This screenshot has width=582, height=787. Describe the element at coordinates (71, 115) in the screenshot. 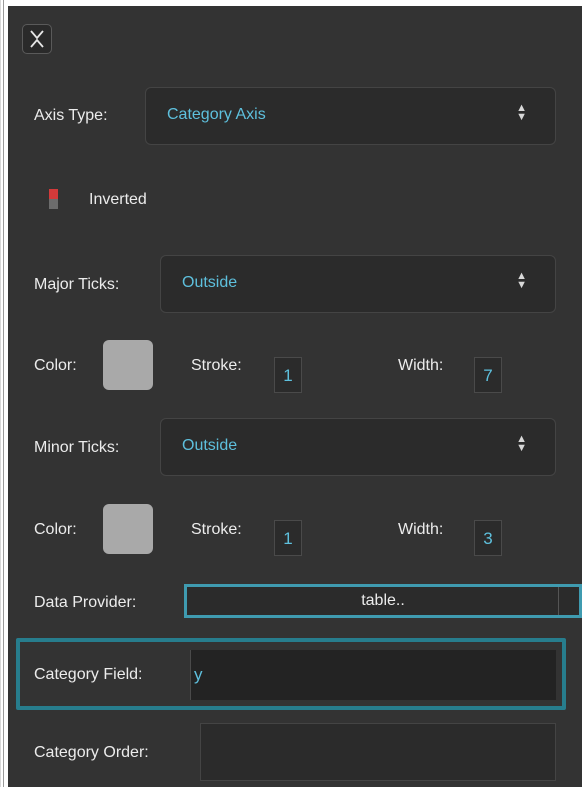

I see `axis-type-label: Axis Type:` at that location.